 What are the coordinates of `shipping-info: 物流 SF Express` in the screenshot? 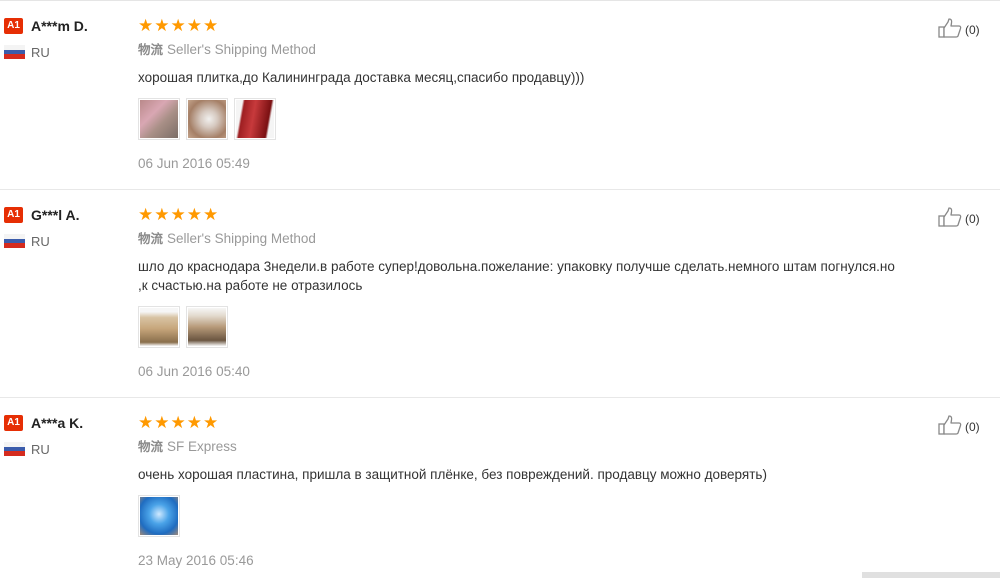 It's located at (518, 447).